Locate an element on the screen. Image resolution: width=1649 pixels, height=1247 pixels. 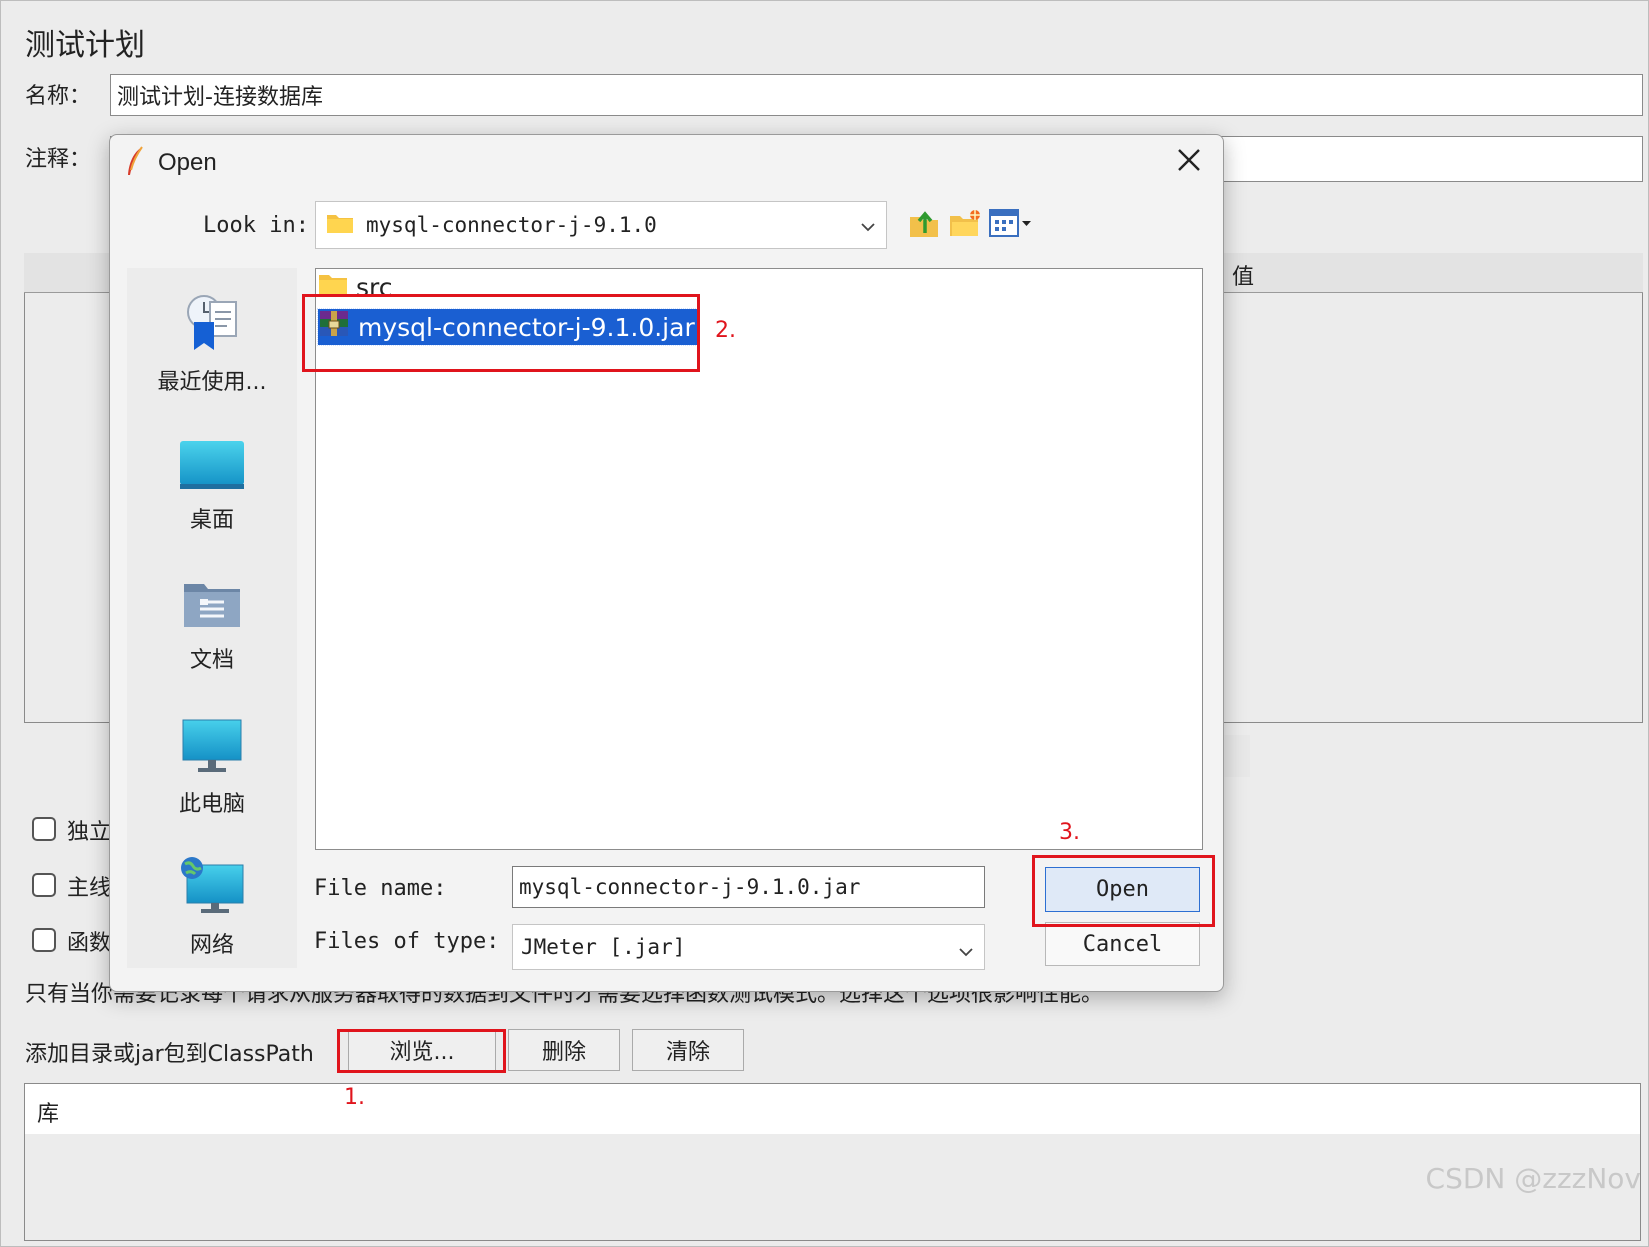
desktop-icon is located at coordinates (212, 468).